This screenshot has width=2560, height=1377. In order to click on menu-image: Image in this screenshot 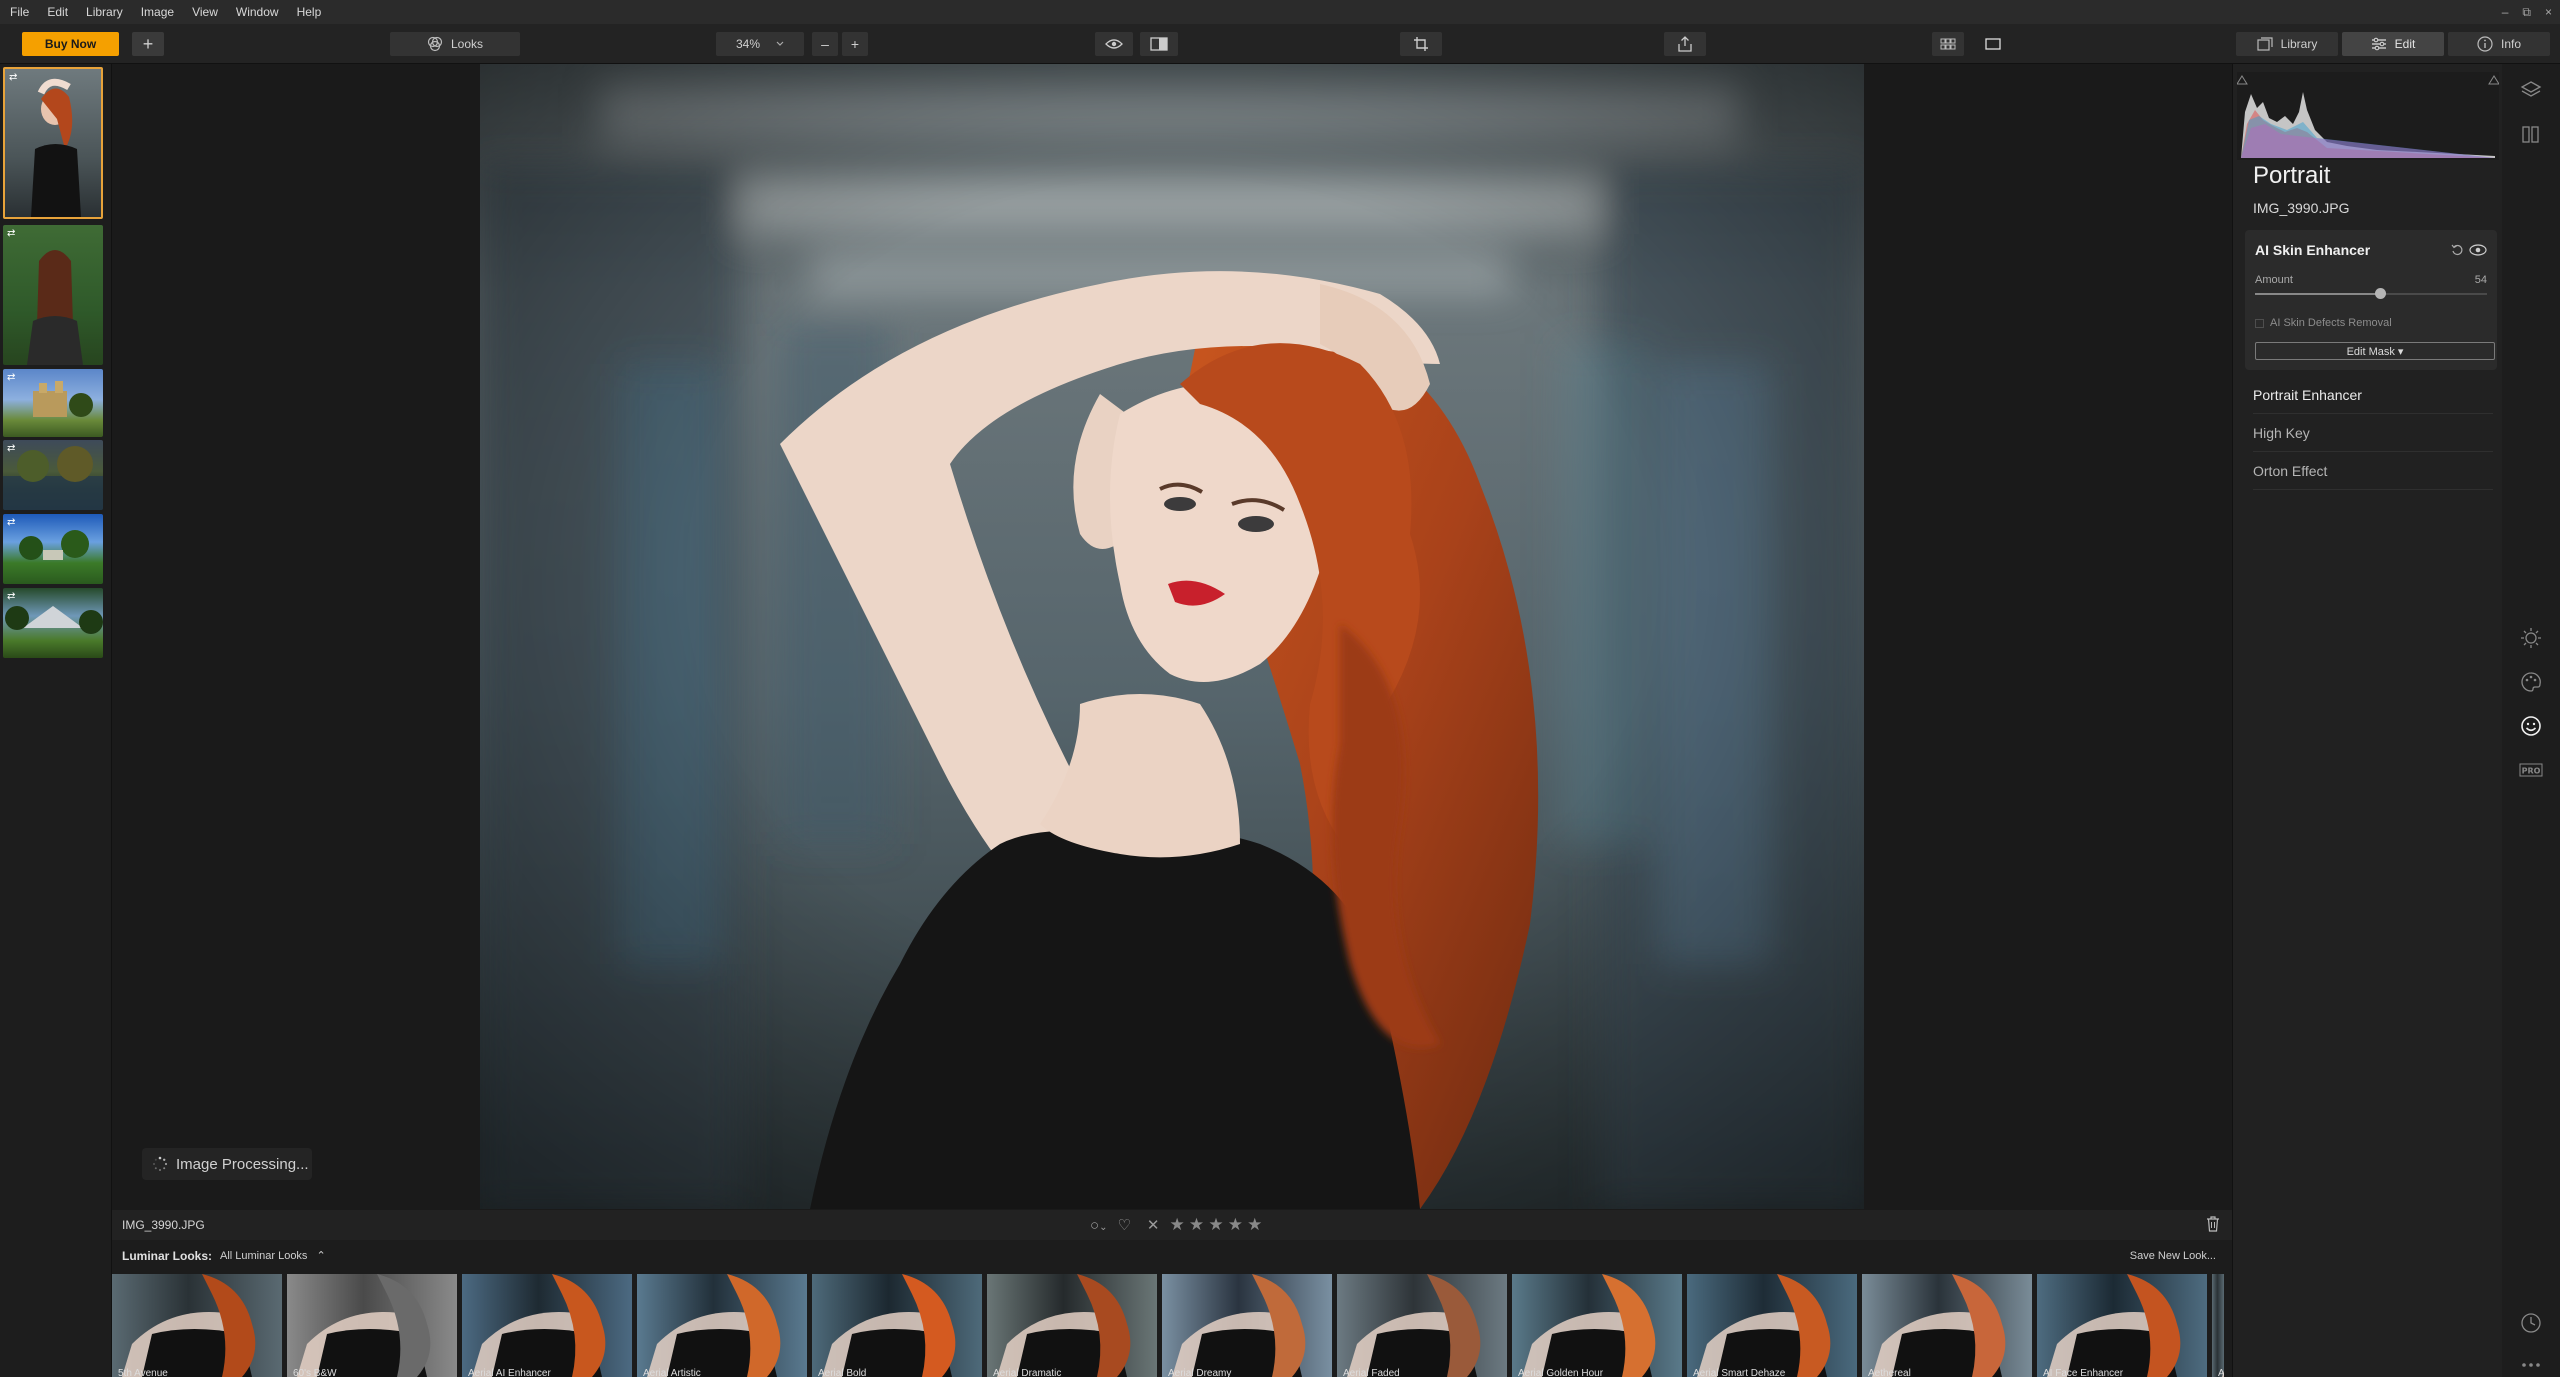, I will do `click(157, 12)`.